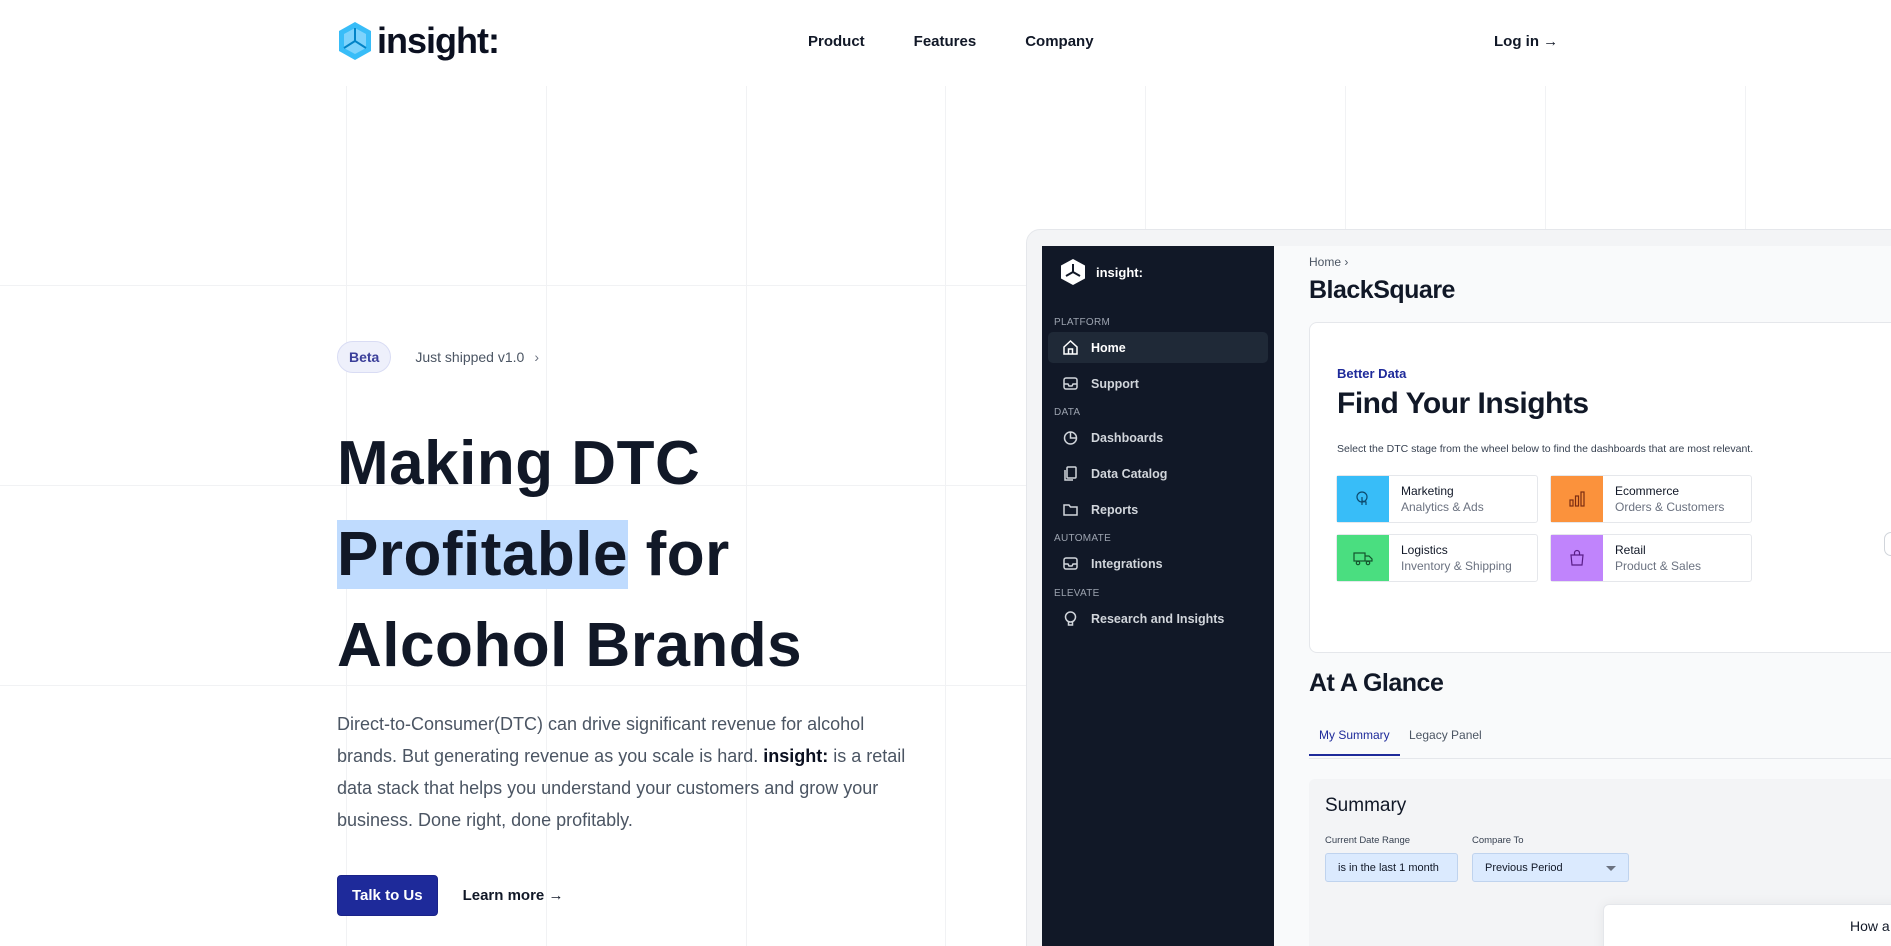 The image size is (1891, 946). I want to click on breadcrumb-home: Home, so click(1325, 262).